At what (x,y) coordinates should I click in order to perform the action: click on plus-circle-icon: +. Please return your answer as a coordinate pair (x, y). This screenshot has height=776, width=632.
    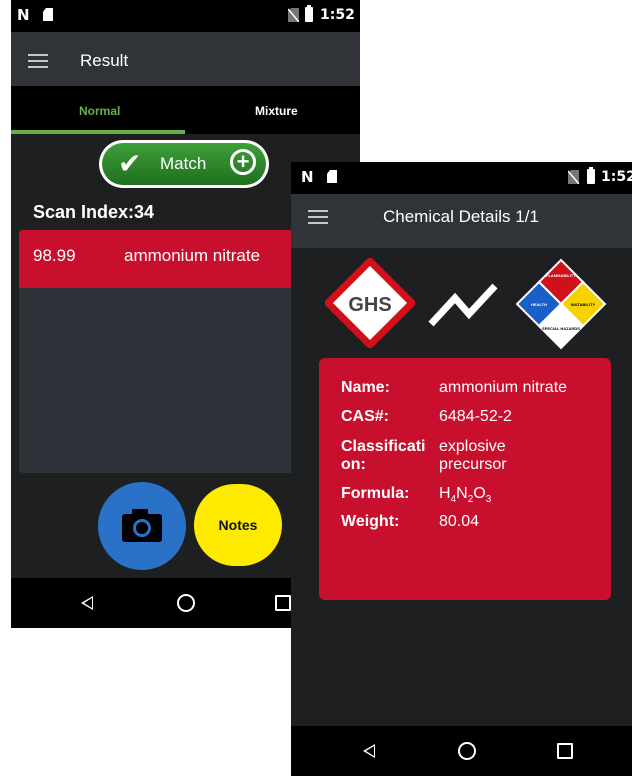
    Looking at the image, I should click on (243, 162).